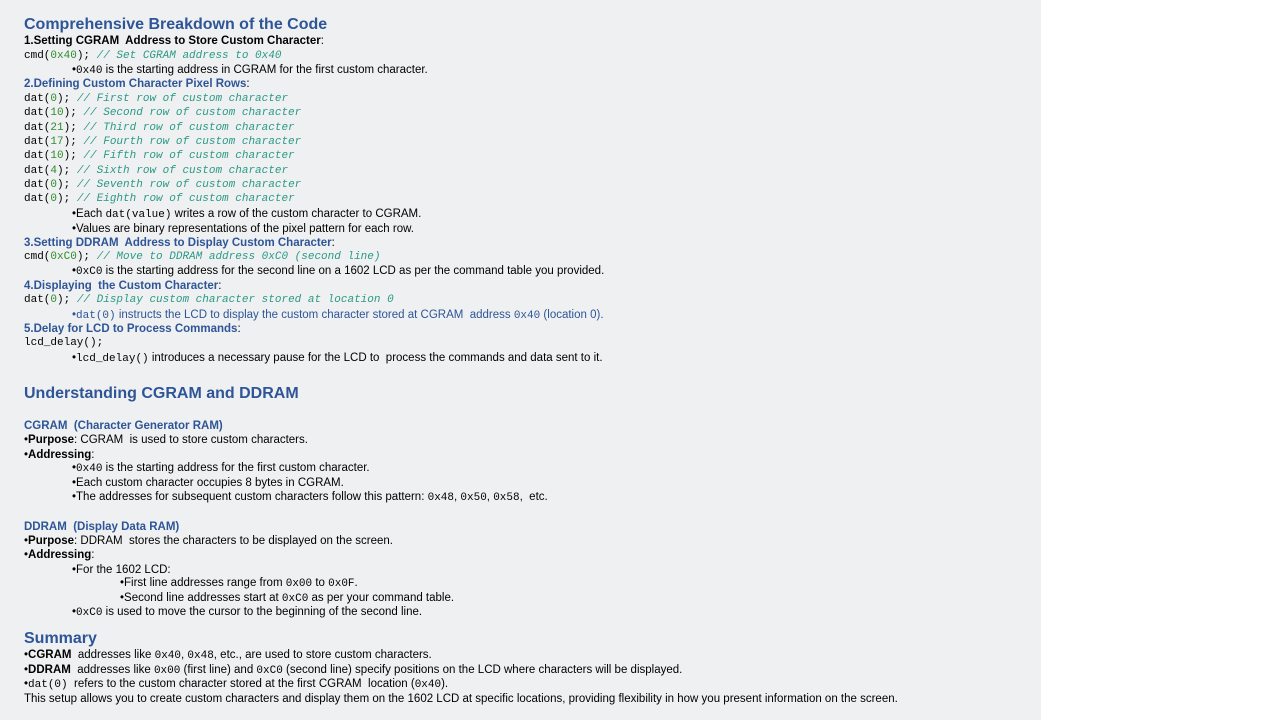  I want to click on bullet-text-pre: •First line addresses range from, so click(203, 583).